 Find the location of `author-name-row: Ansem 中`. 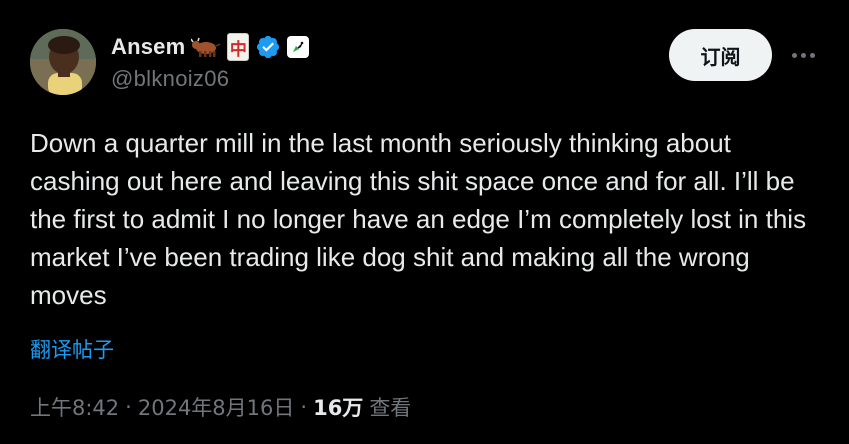

author-name-row: Ansem 中 is located at coordinates (210, 47).